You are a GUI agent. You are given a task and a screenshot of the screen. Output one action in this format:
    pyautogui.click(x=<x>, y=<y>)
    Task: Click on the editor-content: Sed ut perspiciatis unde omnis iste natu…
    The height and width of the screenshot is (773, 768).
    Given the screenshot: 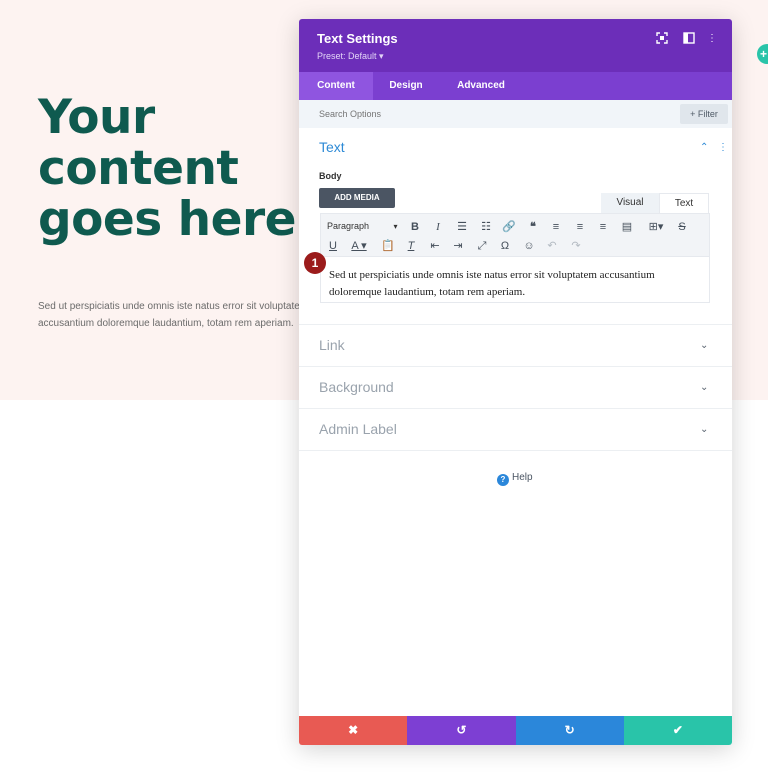 What is the action you would take?
    pyautogui.click(x=515, y=284)
    